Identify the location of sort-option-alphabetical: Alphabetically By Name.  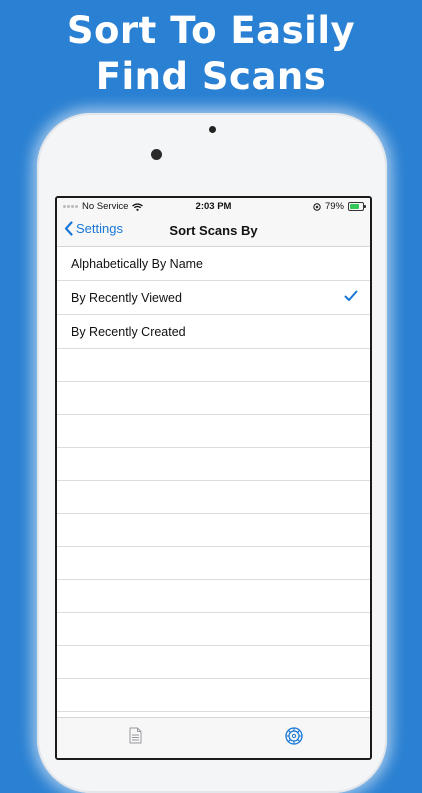
(213, 264).